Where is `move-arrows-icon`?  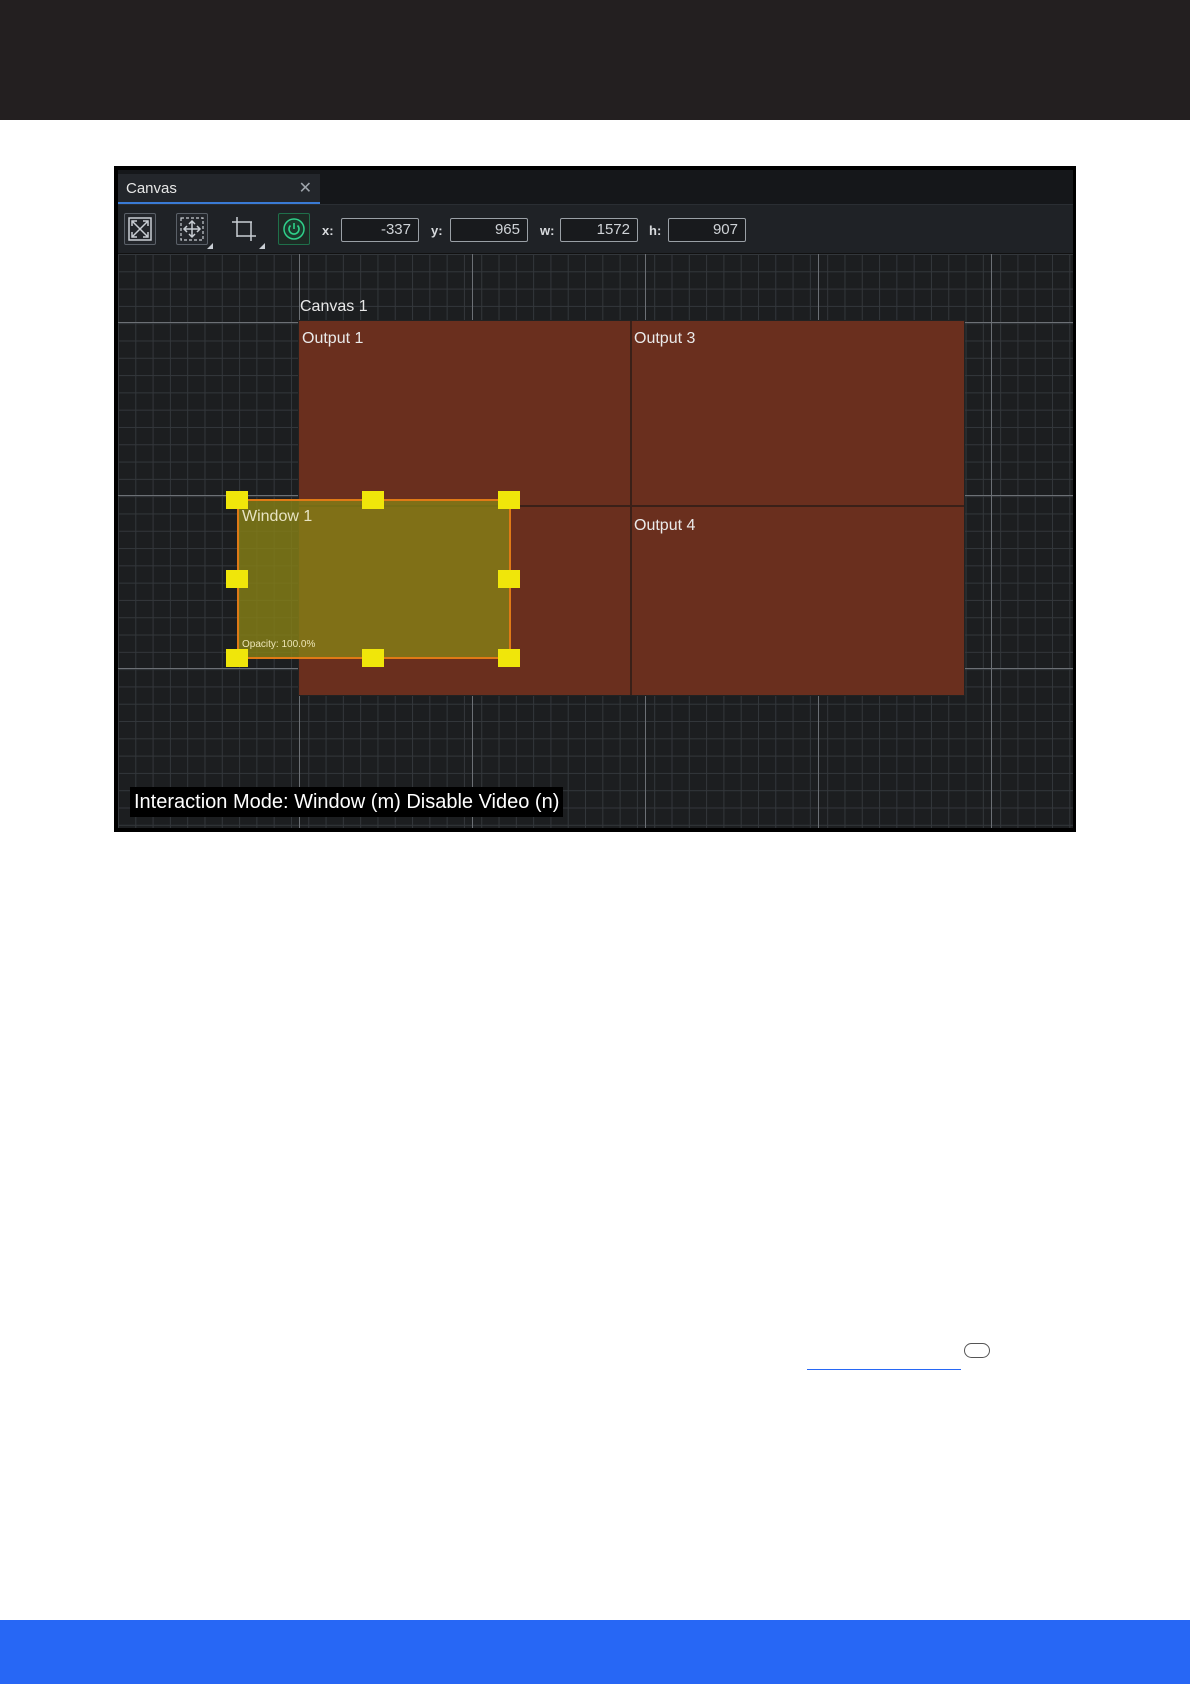 move-arrows-icon is located at coordinates (192, 229).